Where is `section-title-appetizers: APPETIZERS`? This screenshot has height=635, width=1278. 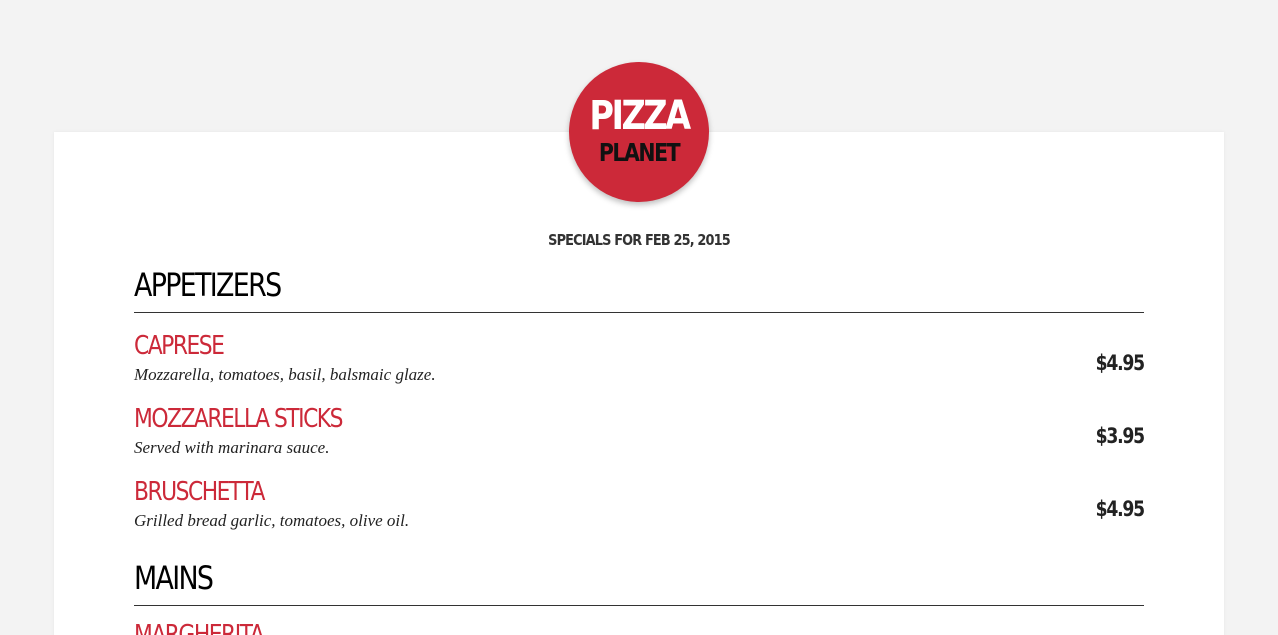
section-title-appetizers: APPETIZERS is located at coordinates (208, 285).